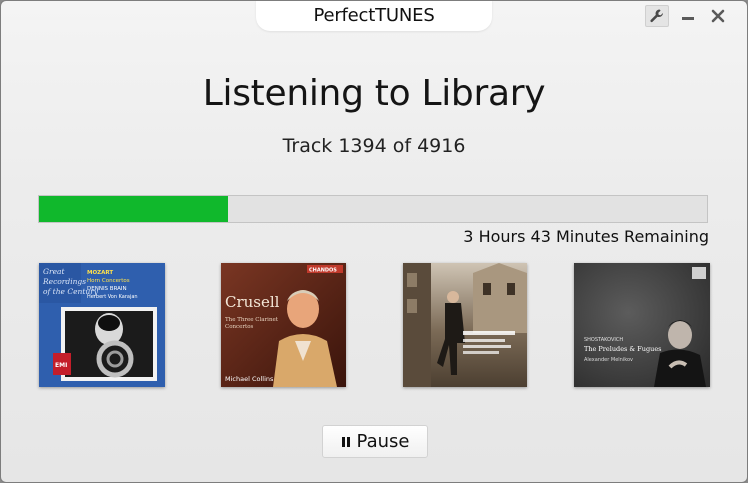 This screenshot has height=483, width=748. Describe the element at coordinates (252, 320) in the screenshot. I see `album-2-subtitle: The Three Clarinet` at that location.